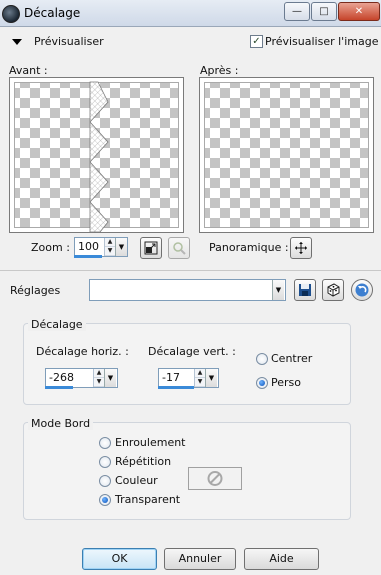 This screenshot has height=575, width=381. What do you see at coordinates (109, 247) in the screenshot?
I see `zoom-spin-arrows: ▲ ▼` at bounding box center [109, 247].